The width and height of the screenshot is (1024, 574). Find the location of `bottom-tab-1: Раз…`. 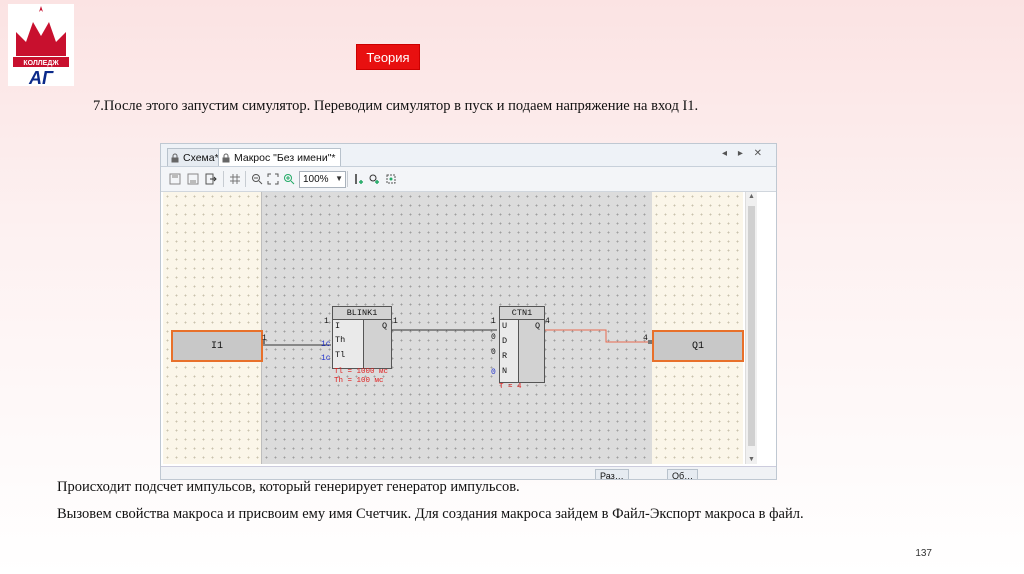

bottom-tab-1: Раз… is located at coordinates (612, 474).